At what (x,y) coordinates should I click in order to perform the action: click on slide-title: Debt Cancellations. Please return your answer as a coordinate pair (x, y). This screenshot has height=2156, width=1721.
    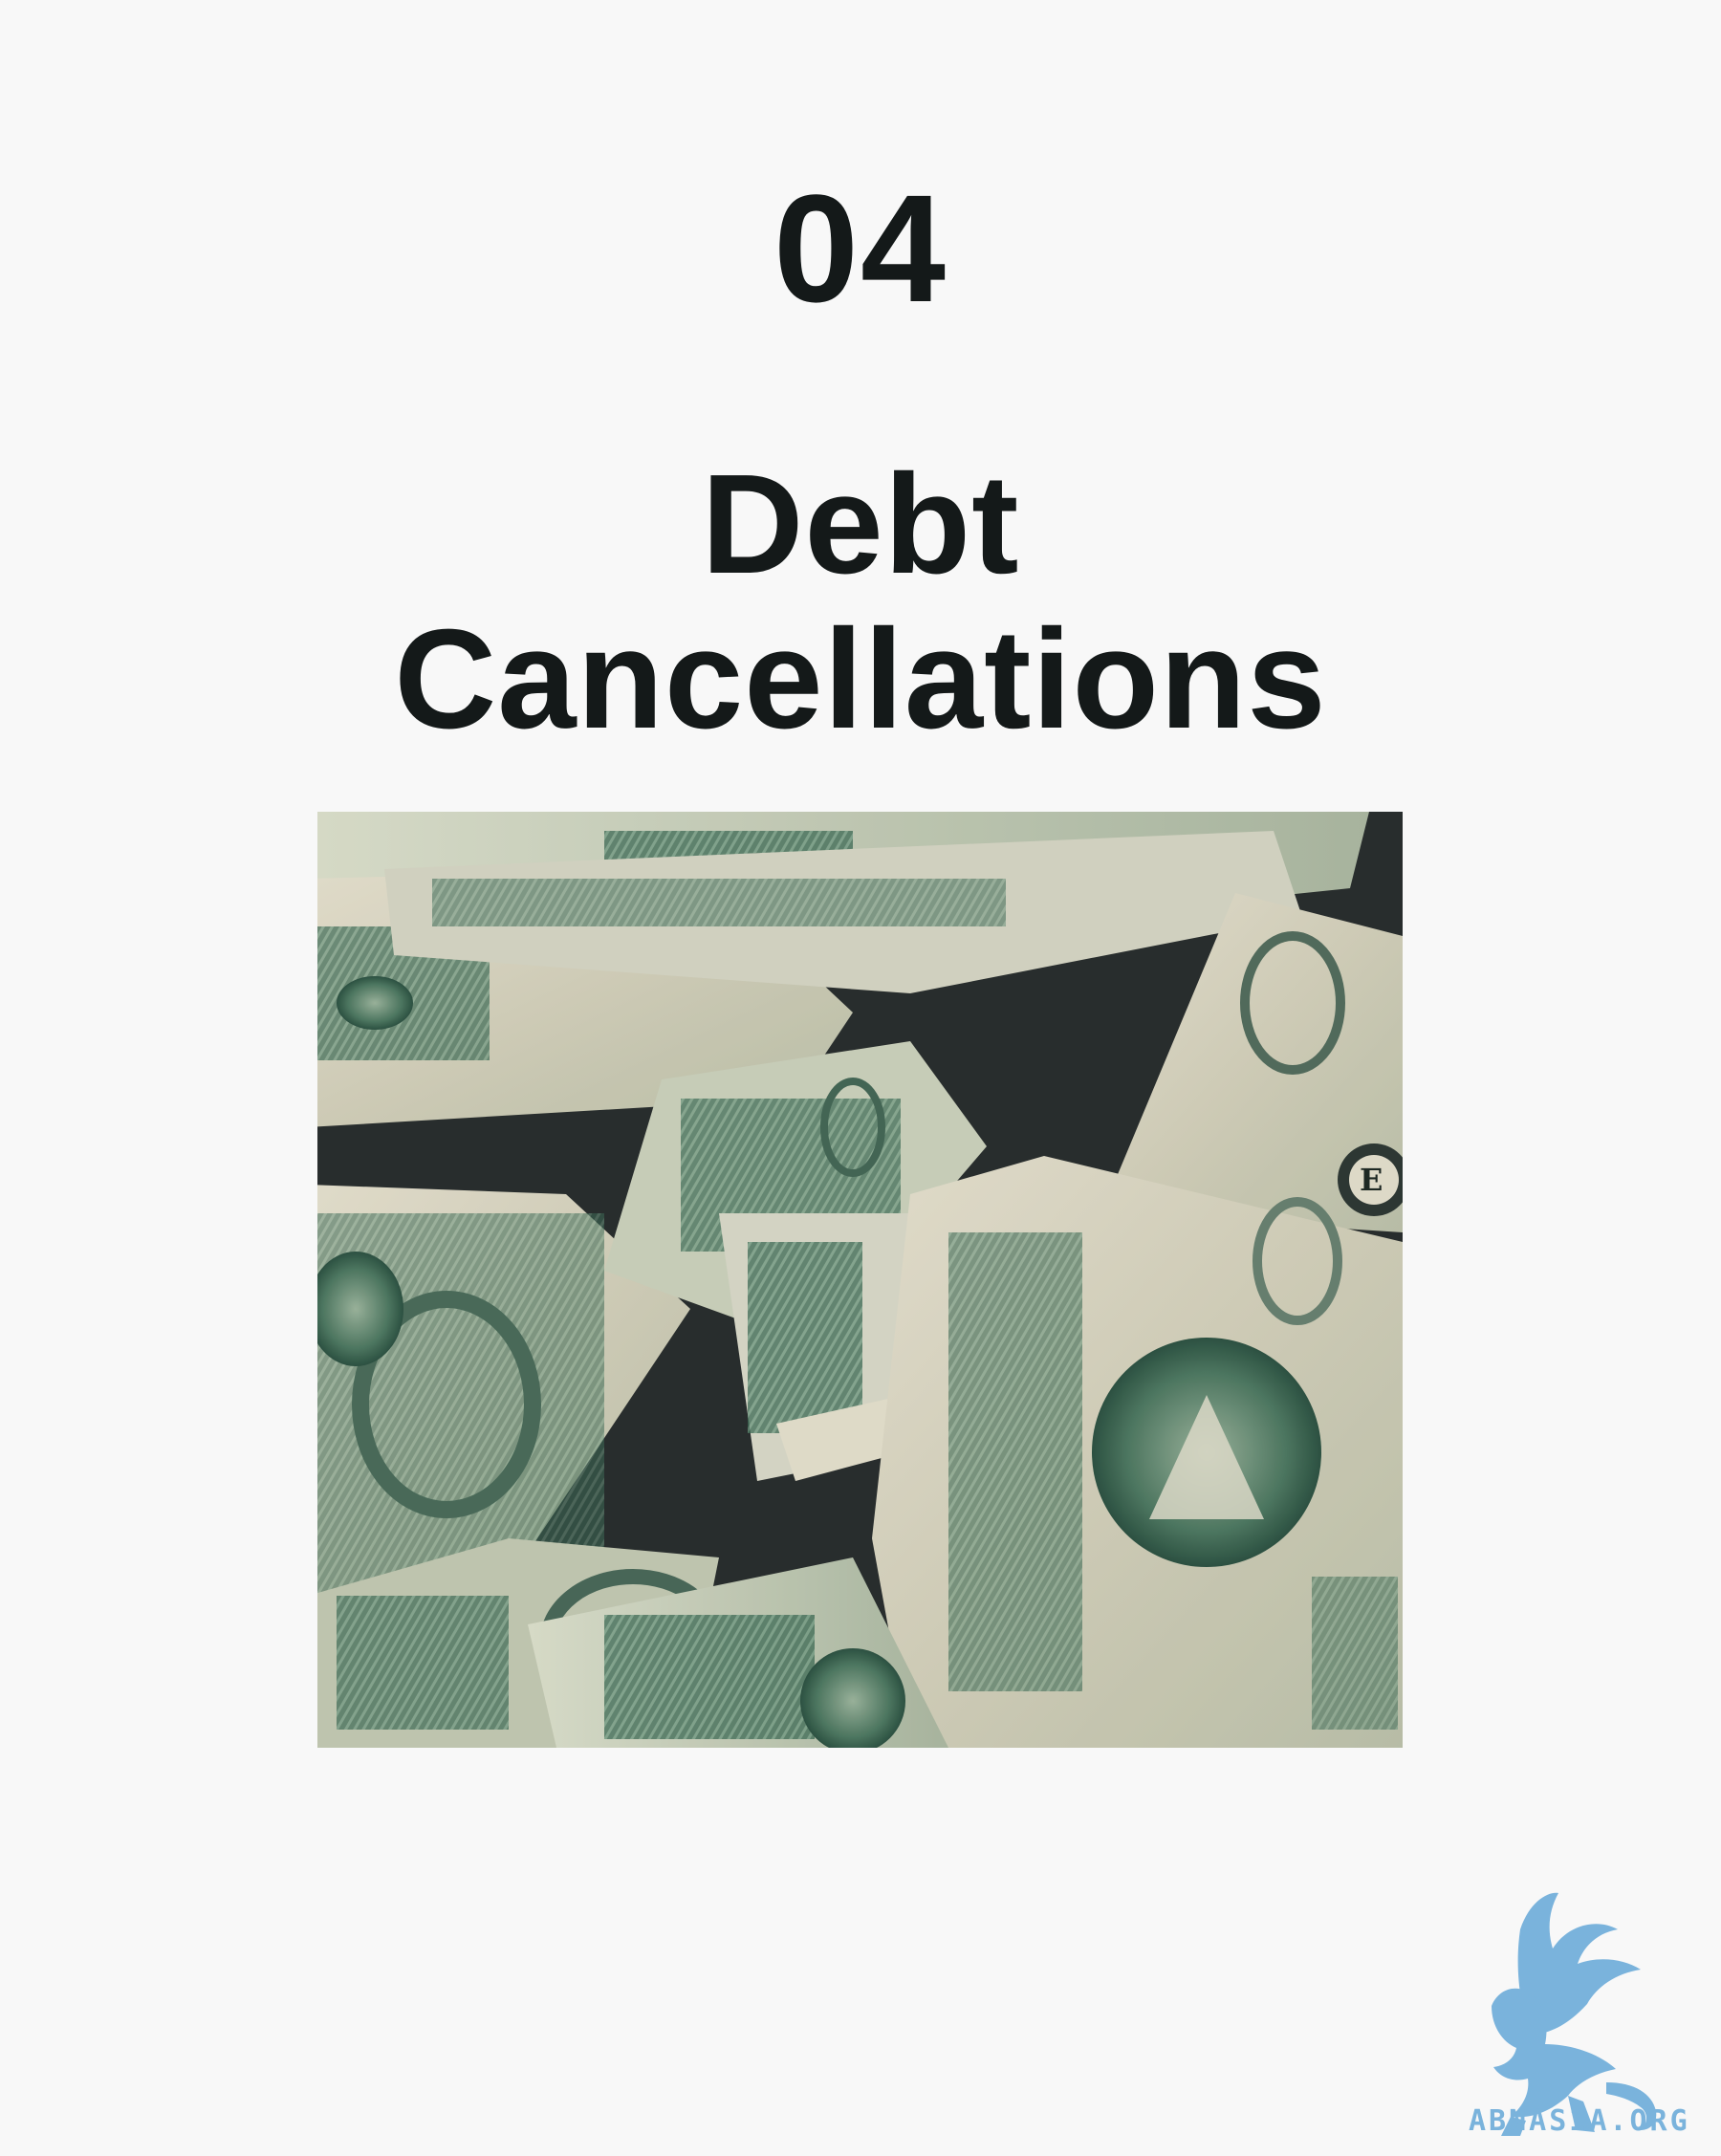
    Looking at the image, I should click on (860, 602).